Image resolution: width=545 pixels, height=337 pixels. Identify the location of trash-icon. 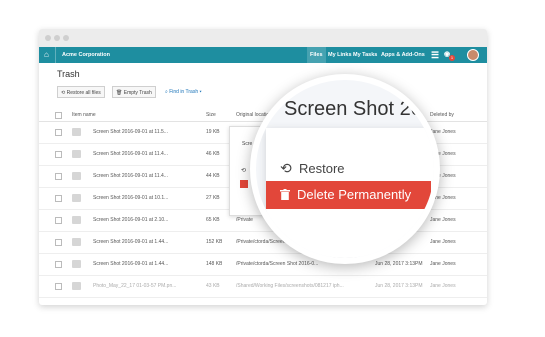
(285, 194).